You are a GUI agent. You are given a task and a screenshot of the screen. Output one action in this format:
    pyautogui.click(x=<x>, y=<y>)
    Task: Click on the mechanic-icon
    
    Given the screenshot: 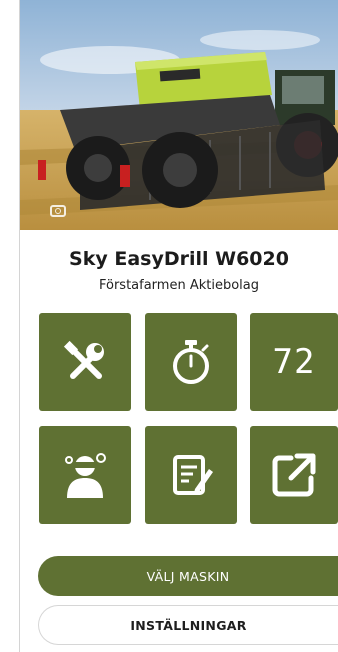 What is the action you would take?
    pyautogui.click(x=85, y=475)
    